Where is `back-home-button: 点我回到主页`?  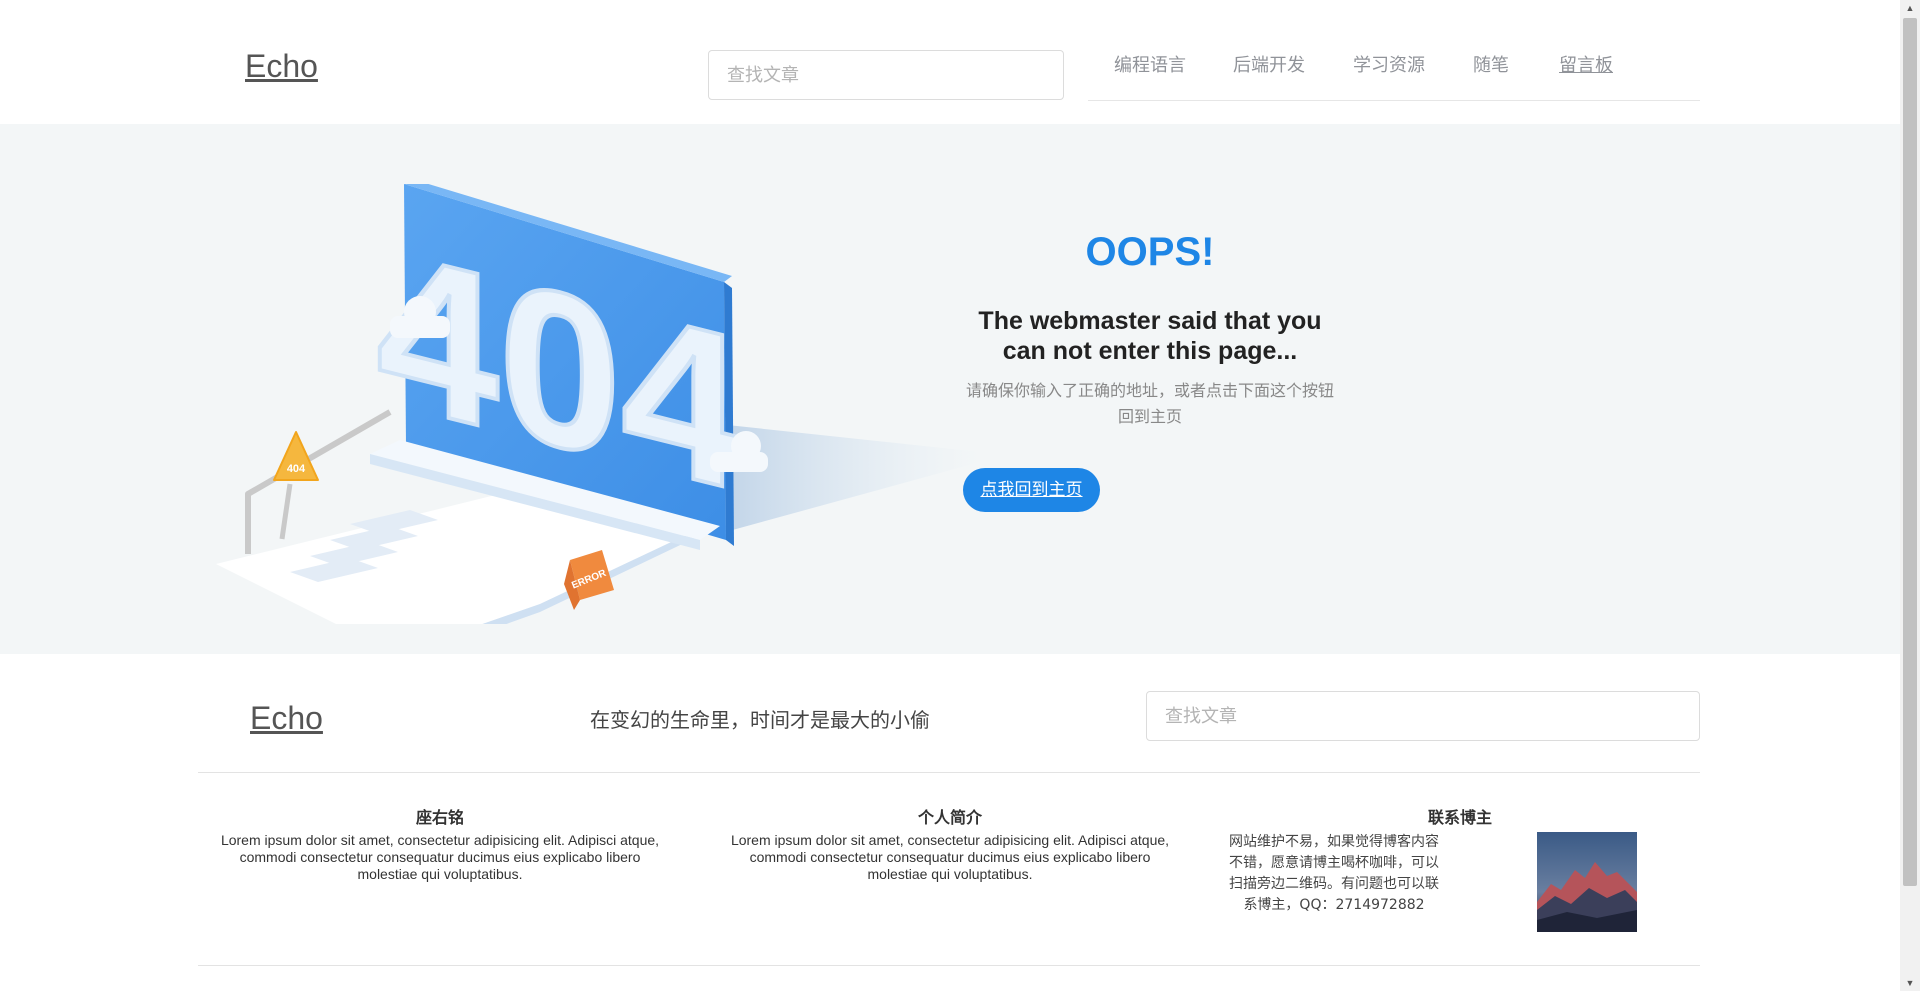 back-home-button: 点我回到主页 is located at coordinates (1031, 490).